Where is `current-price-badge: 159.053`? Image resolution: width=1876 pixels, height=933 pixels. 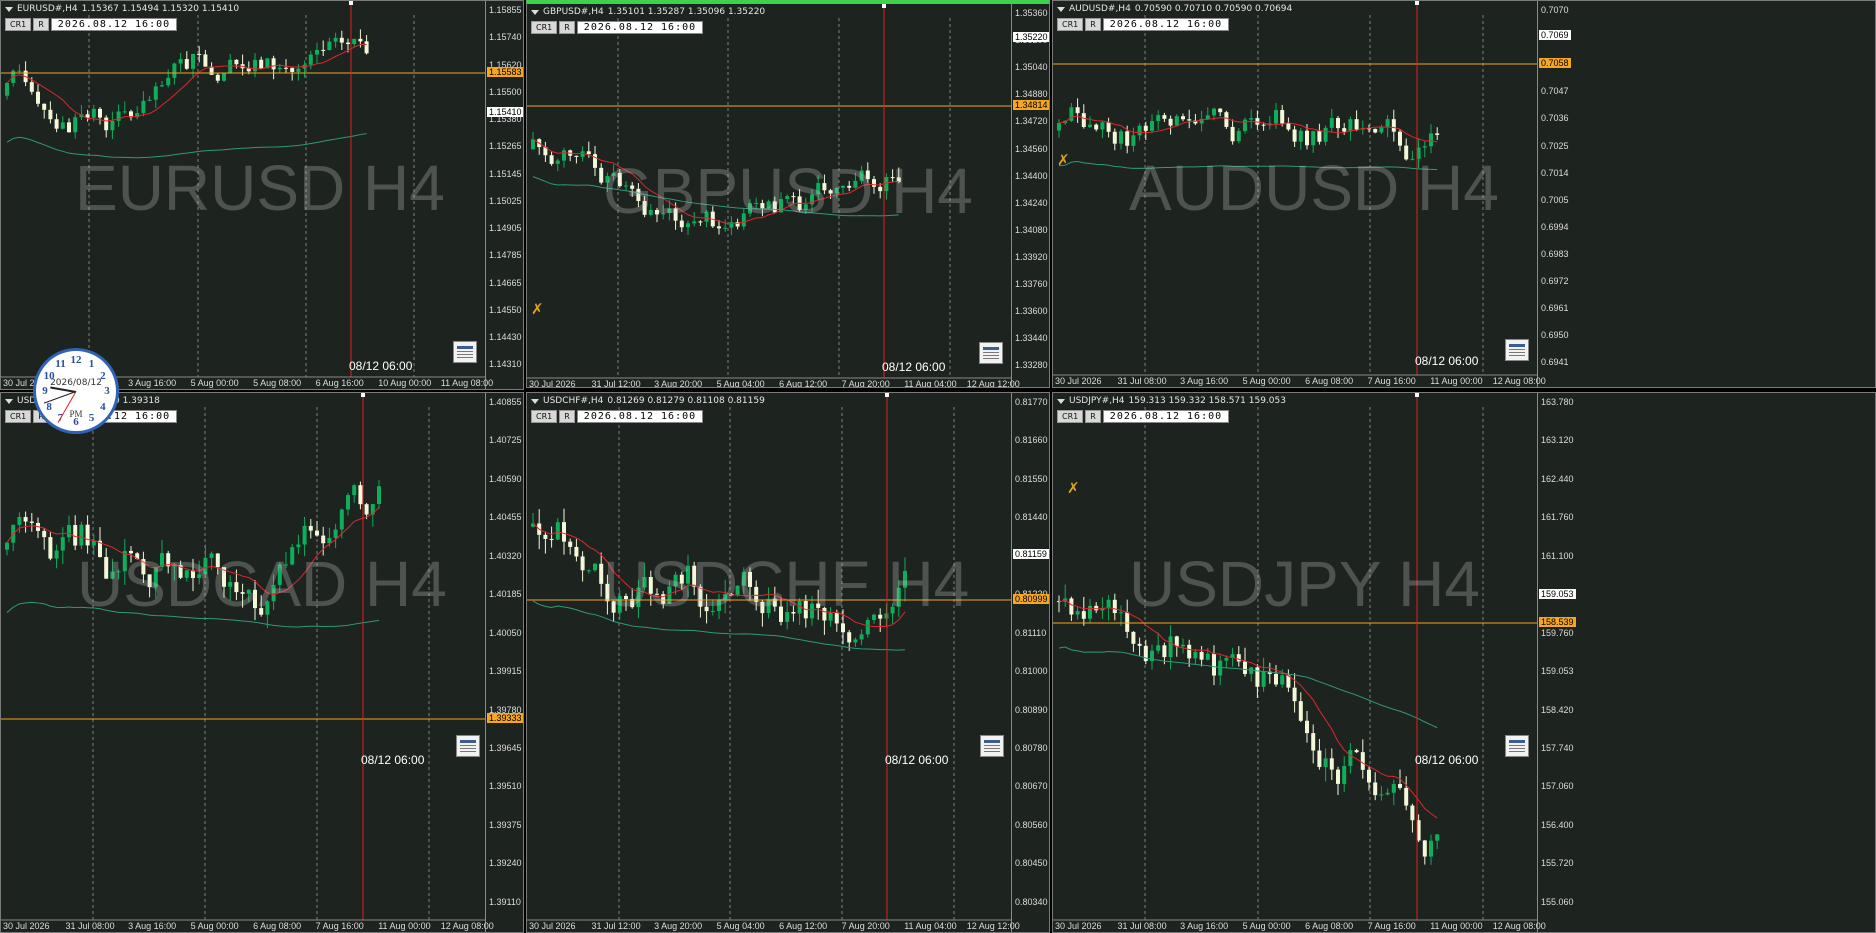 current-price-badge: 159.053 is located at coordinates (1557, 594).